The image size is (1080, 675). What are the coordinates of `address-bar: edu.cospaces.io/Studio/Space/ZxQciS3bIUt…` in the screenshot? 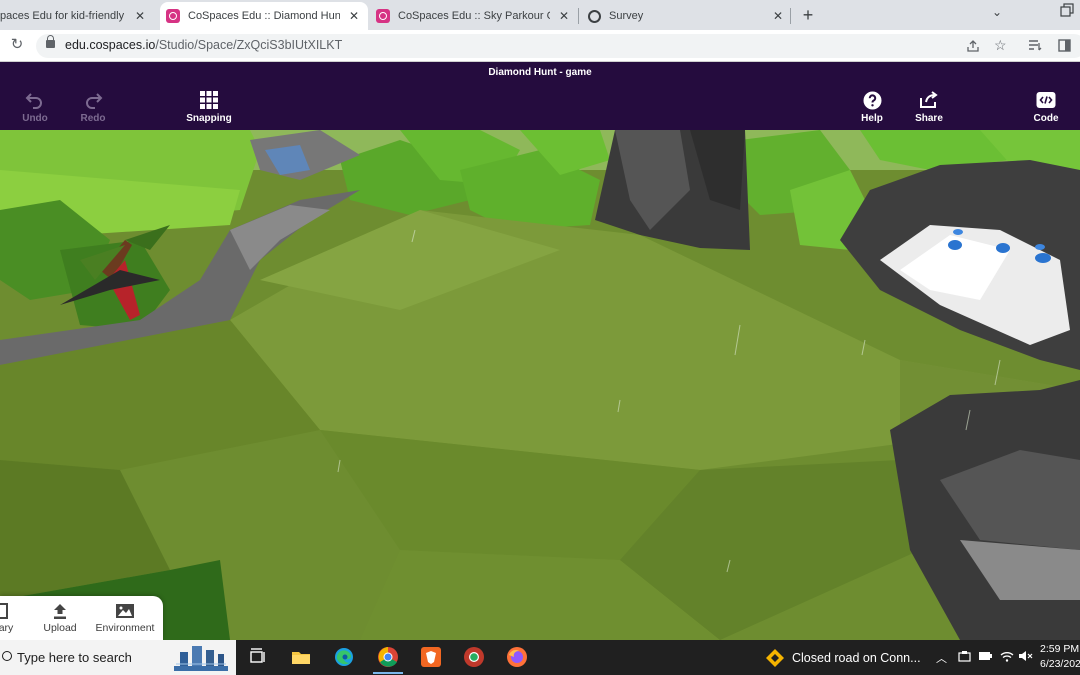 It's located at (558, 46).